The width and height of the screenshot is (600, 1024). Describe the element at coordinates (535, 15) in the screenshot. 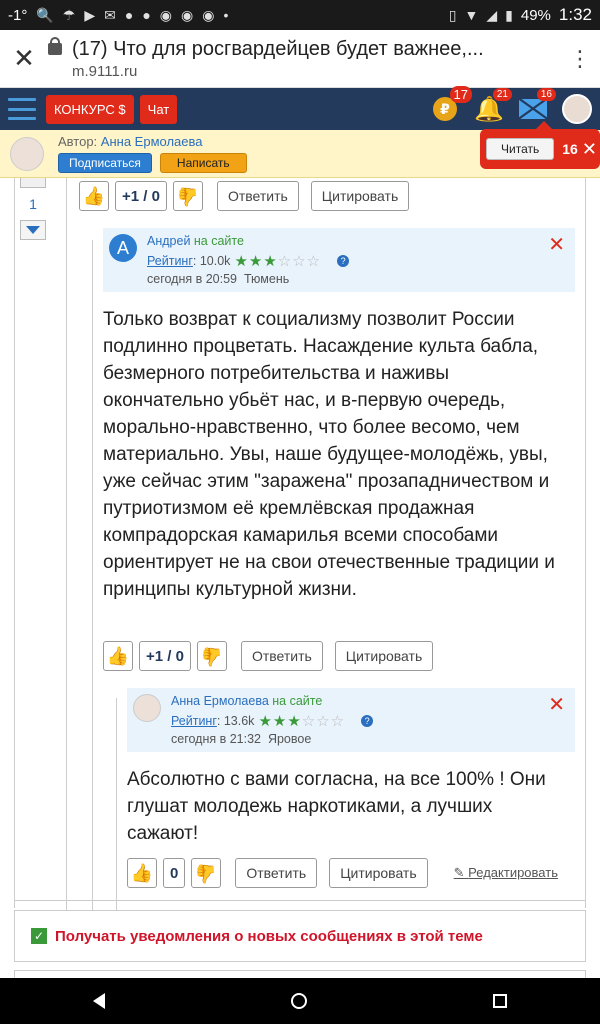

I see `battery-percent: 49%` at that location.